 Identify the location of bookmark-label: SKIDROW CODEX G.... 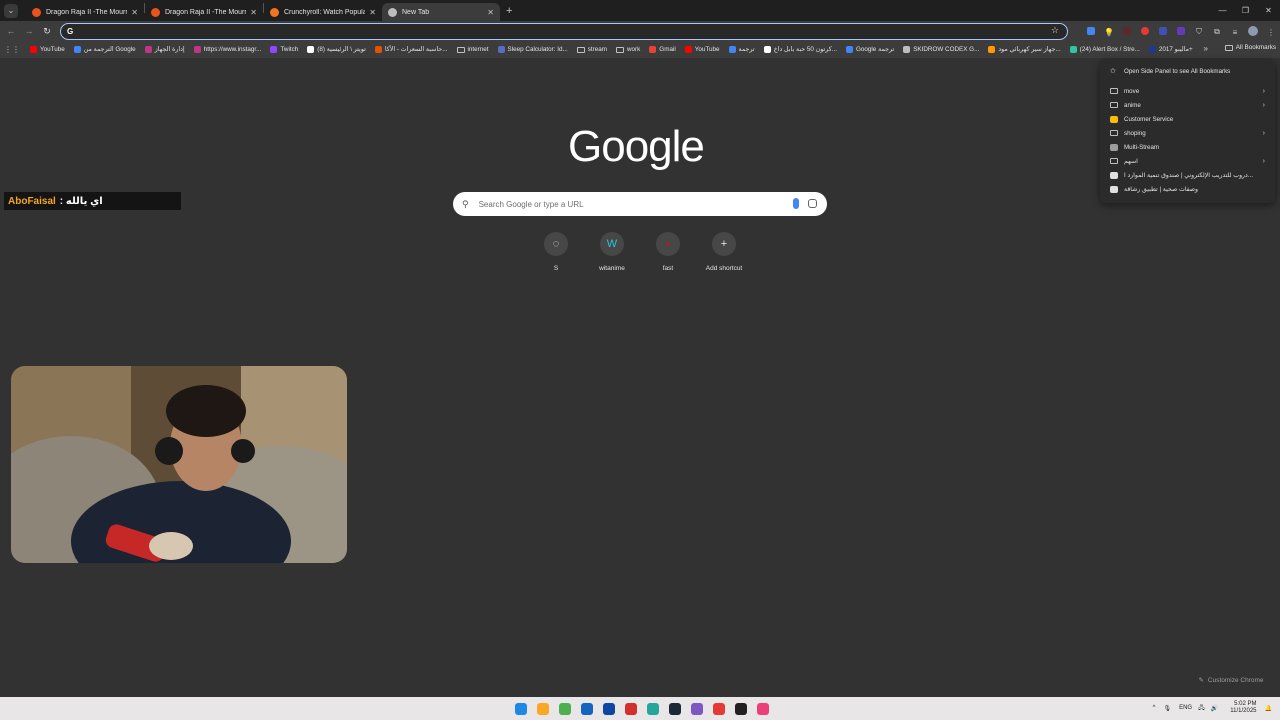
(946, 49).